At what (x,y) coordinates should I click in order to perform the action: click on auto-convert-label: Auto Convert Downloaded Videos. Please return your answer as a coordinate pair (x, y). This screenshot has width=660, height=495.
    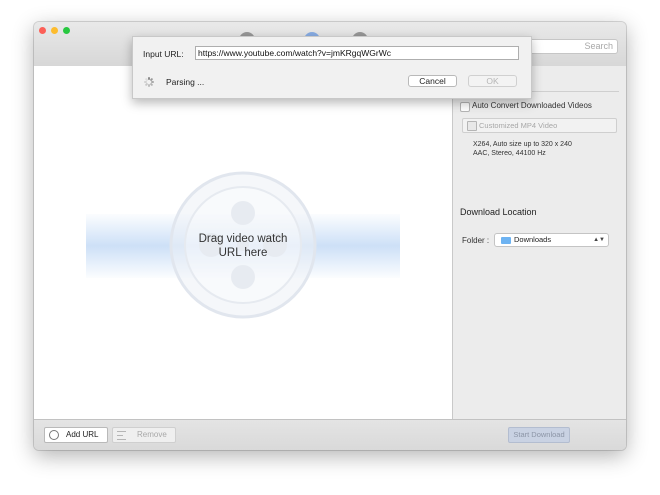
    Looking at the image, I should click on (532, 105).